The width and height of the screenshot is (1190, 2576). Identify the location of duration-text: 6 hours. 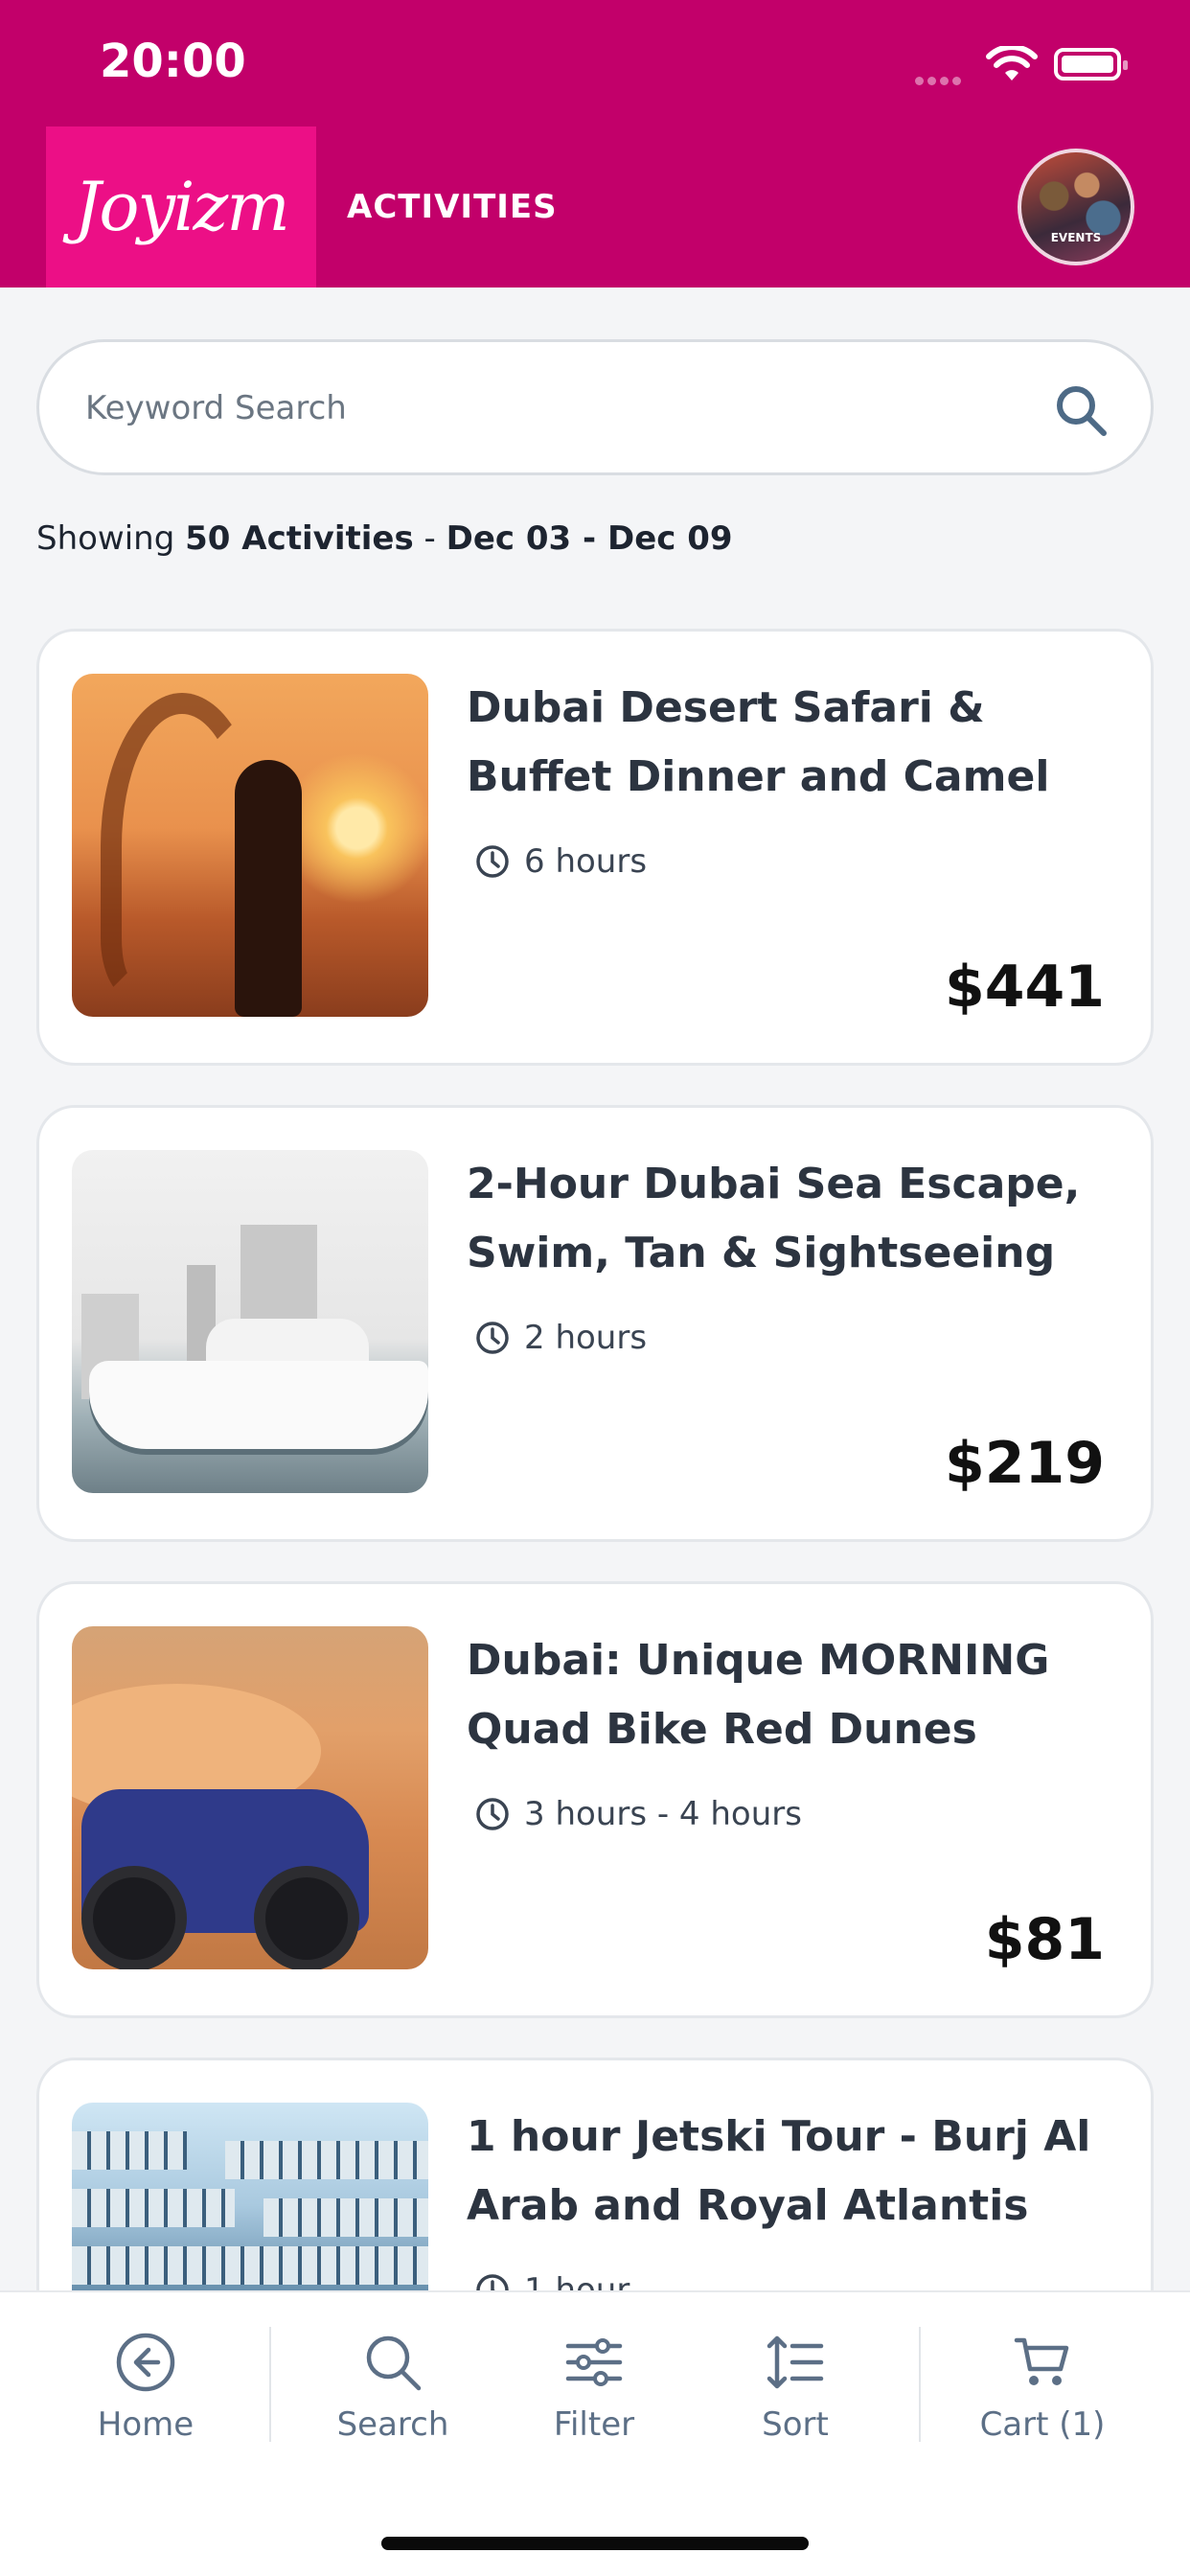
(586, 861).